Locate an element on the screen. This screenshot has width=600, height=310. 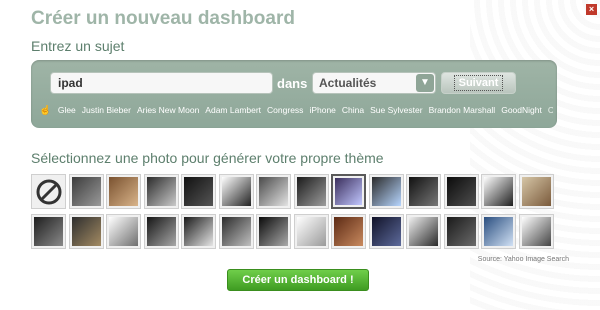
no-photo-option is located at coordinates (48, 191).